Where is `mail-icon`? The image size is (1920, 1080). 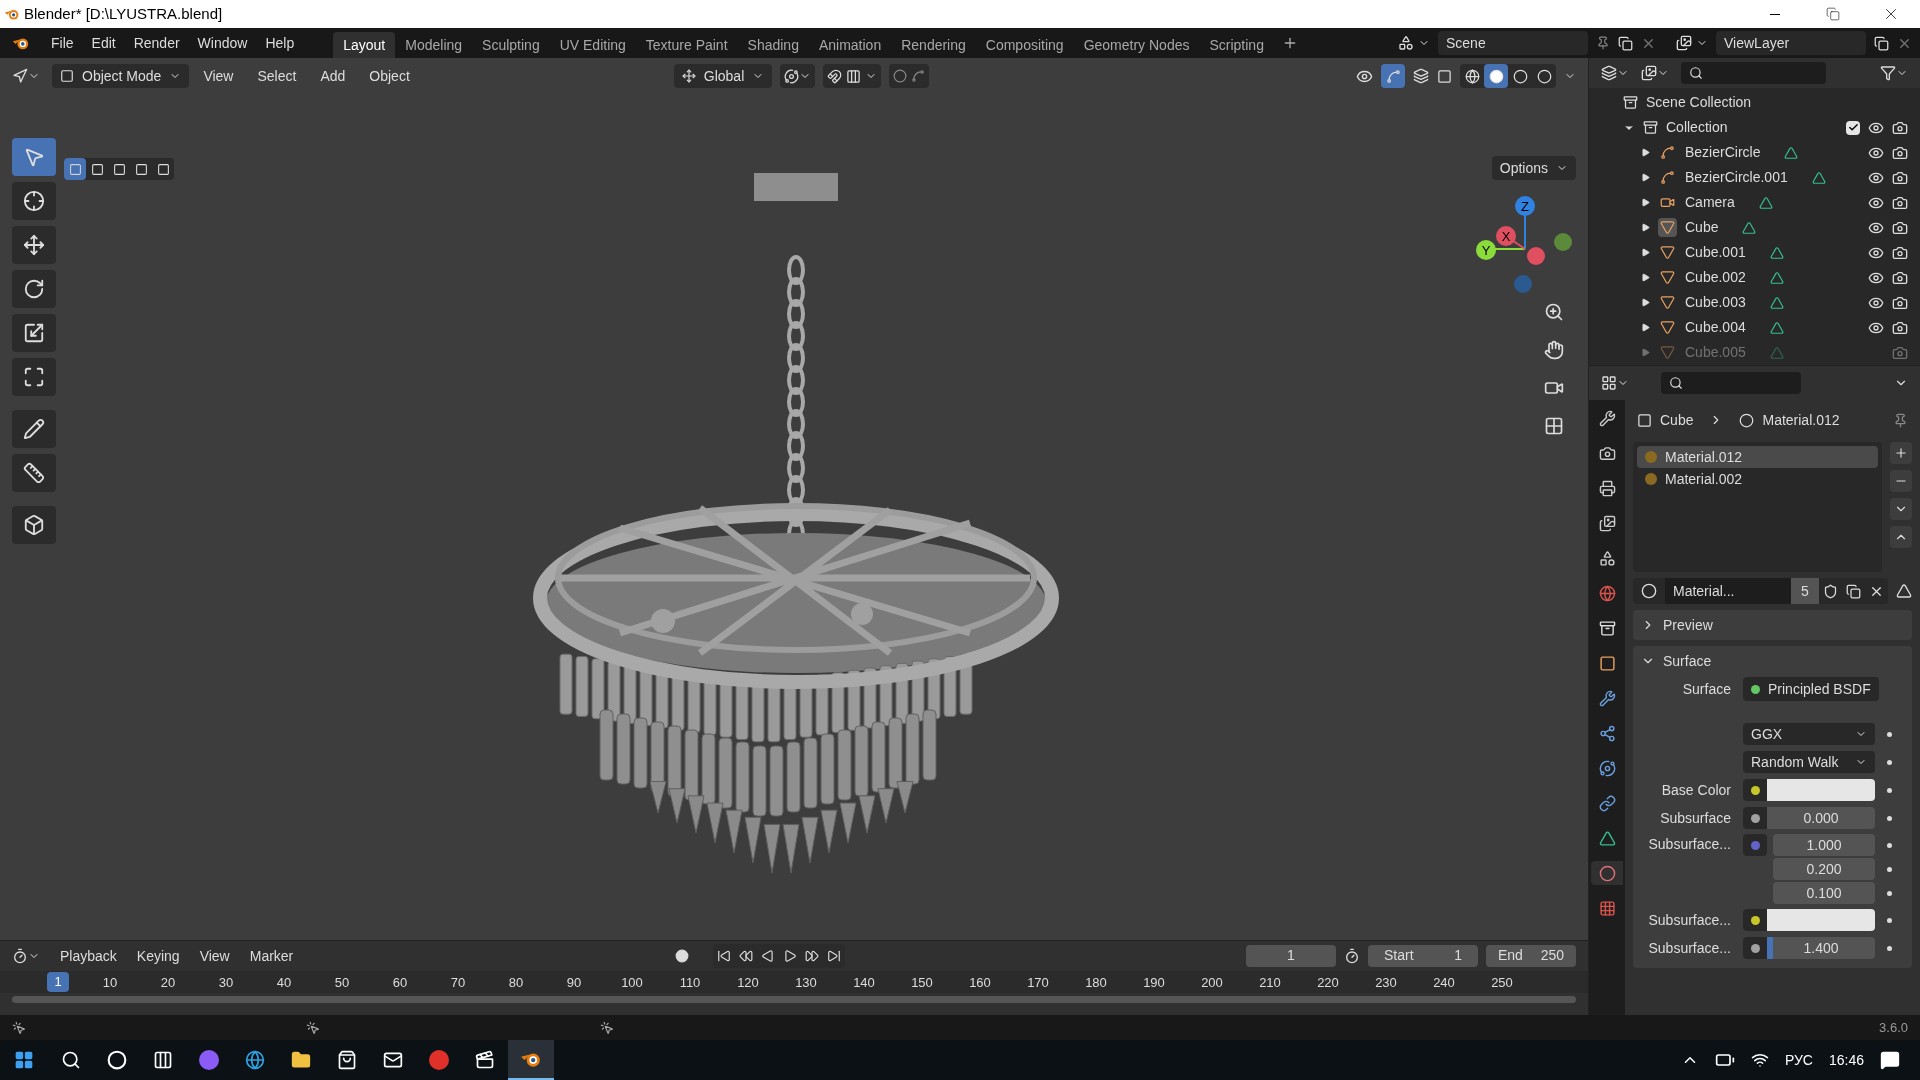
mail-icon is located at coordinates (393, 1060).